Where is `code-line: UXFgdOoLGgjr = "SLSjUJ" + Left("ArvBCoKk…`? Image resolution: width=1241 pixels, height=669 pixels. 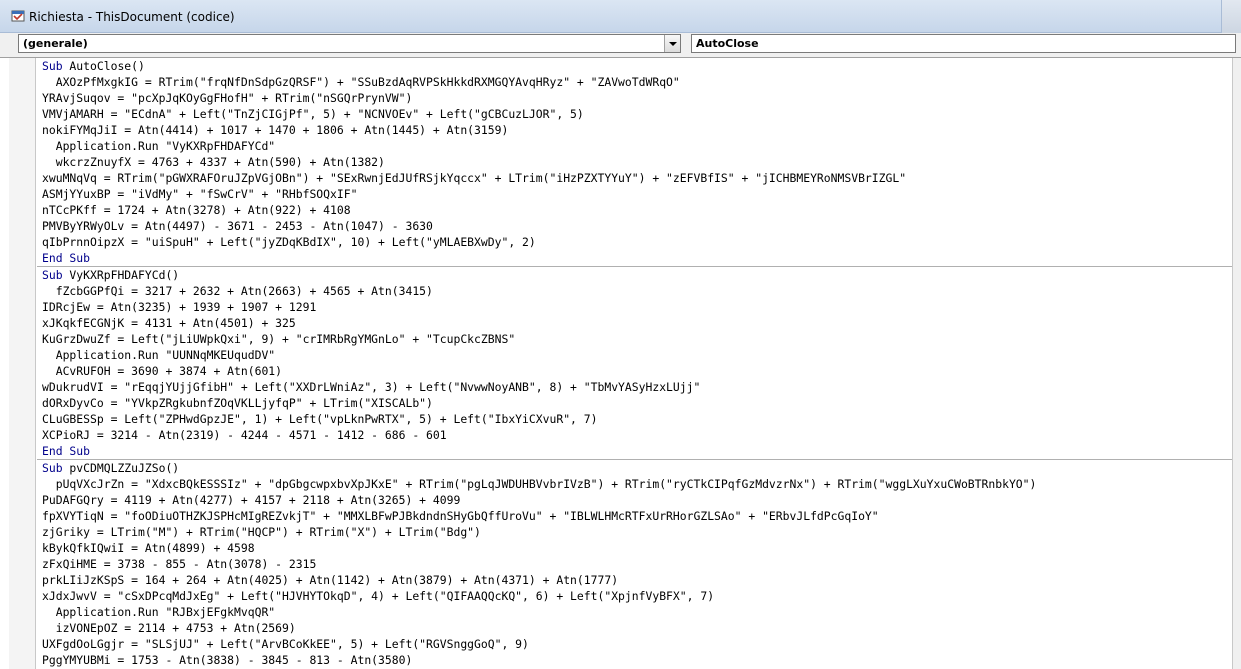 code-line: UXFgdOoLGgjr = "SLSjUJ" + Left("ArvBCoKk… is located at coordinates (634, 644).